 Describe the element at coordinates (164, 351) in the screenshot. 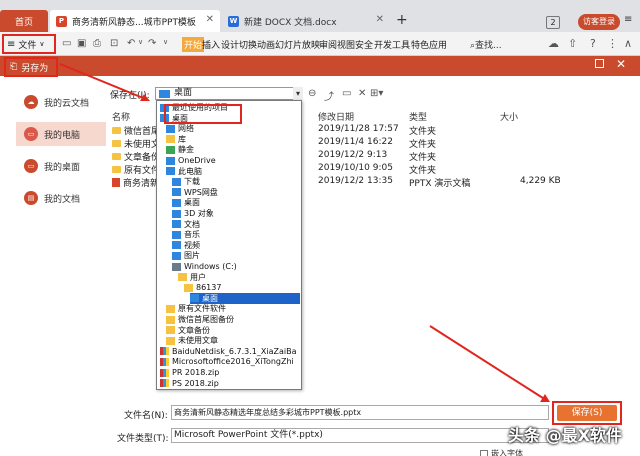

I see `archive-icon` at that location.